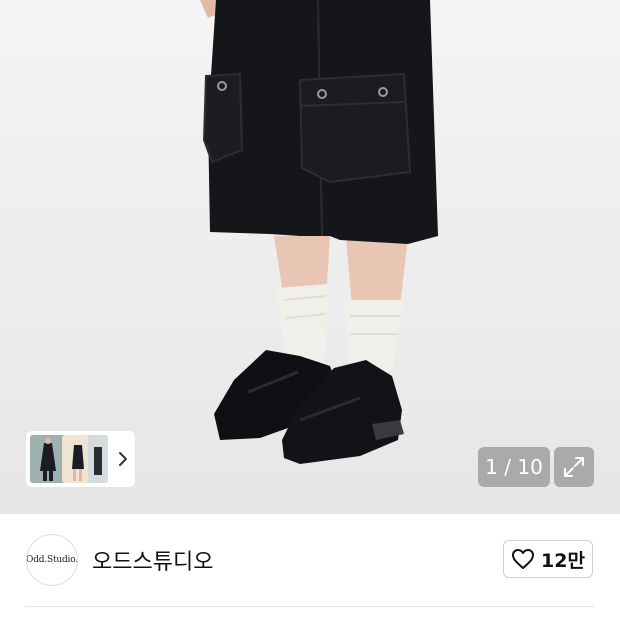 Image resolution: width=620 pixels, height=620 pixels. I want to click on like-count: 12만, so click(563, 560).